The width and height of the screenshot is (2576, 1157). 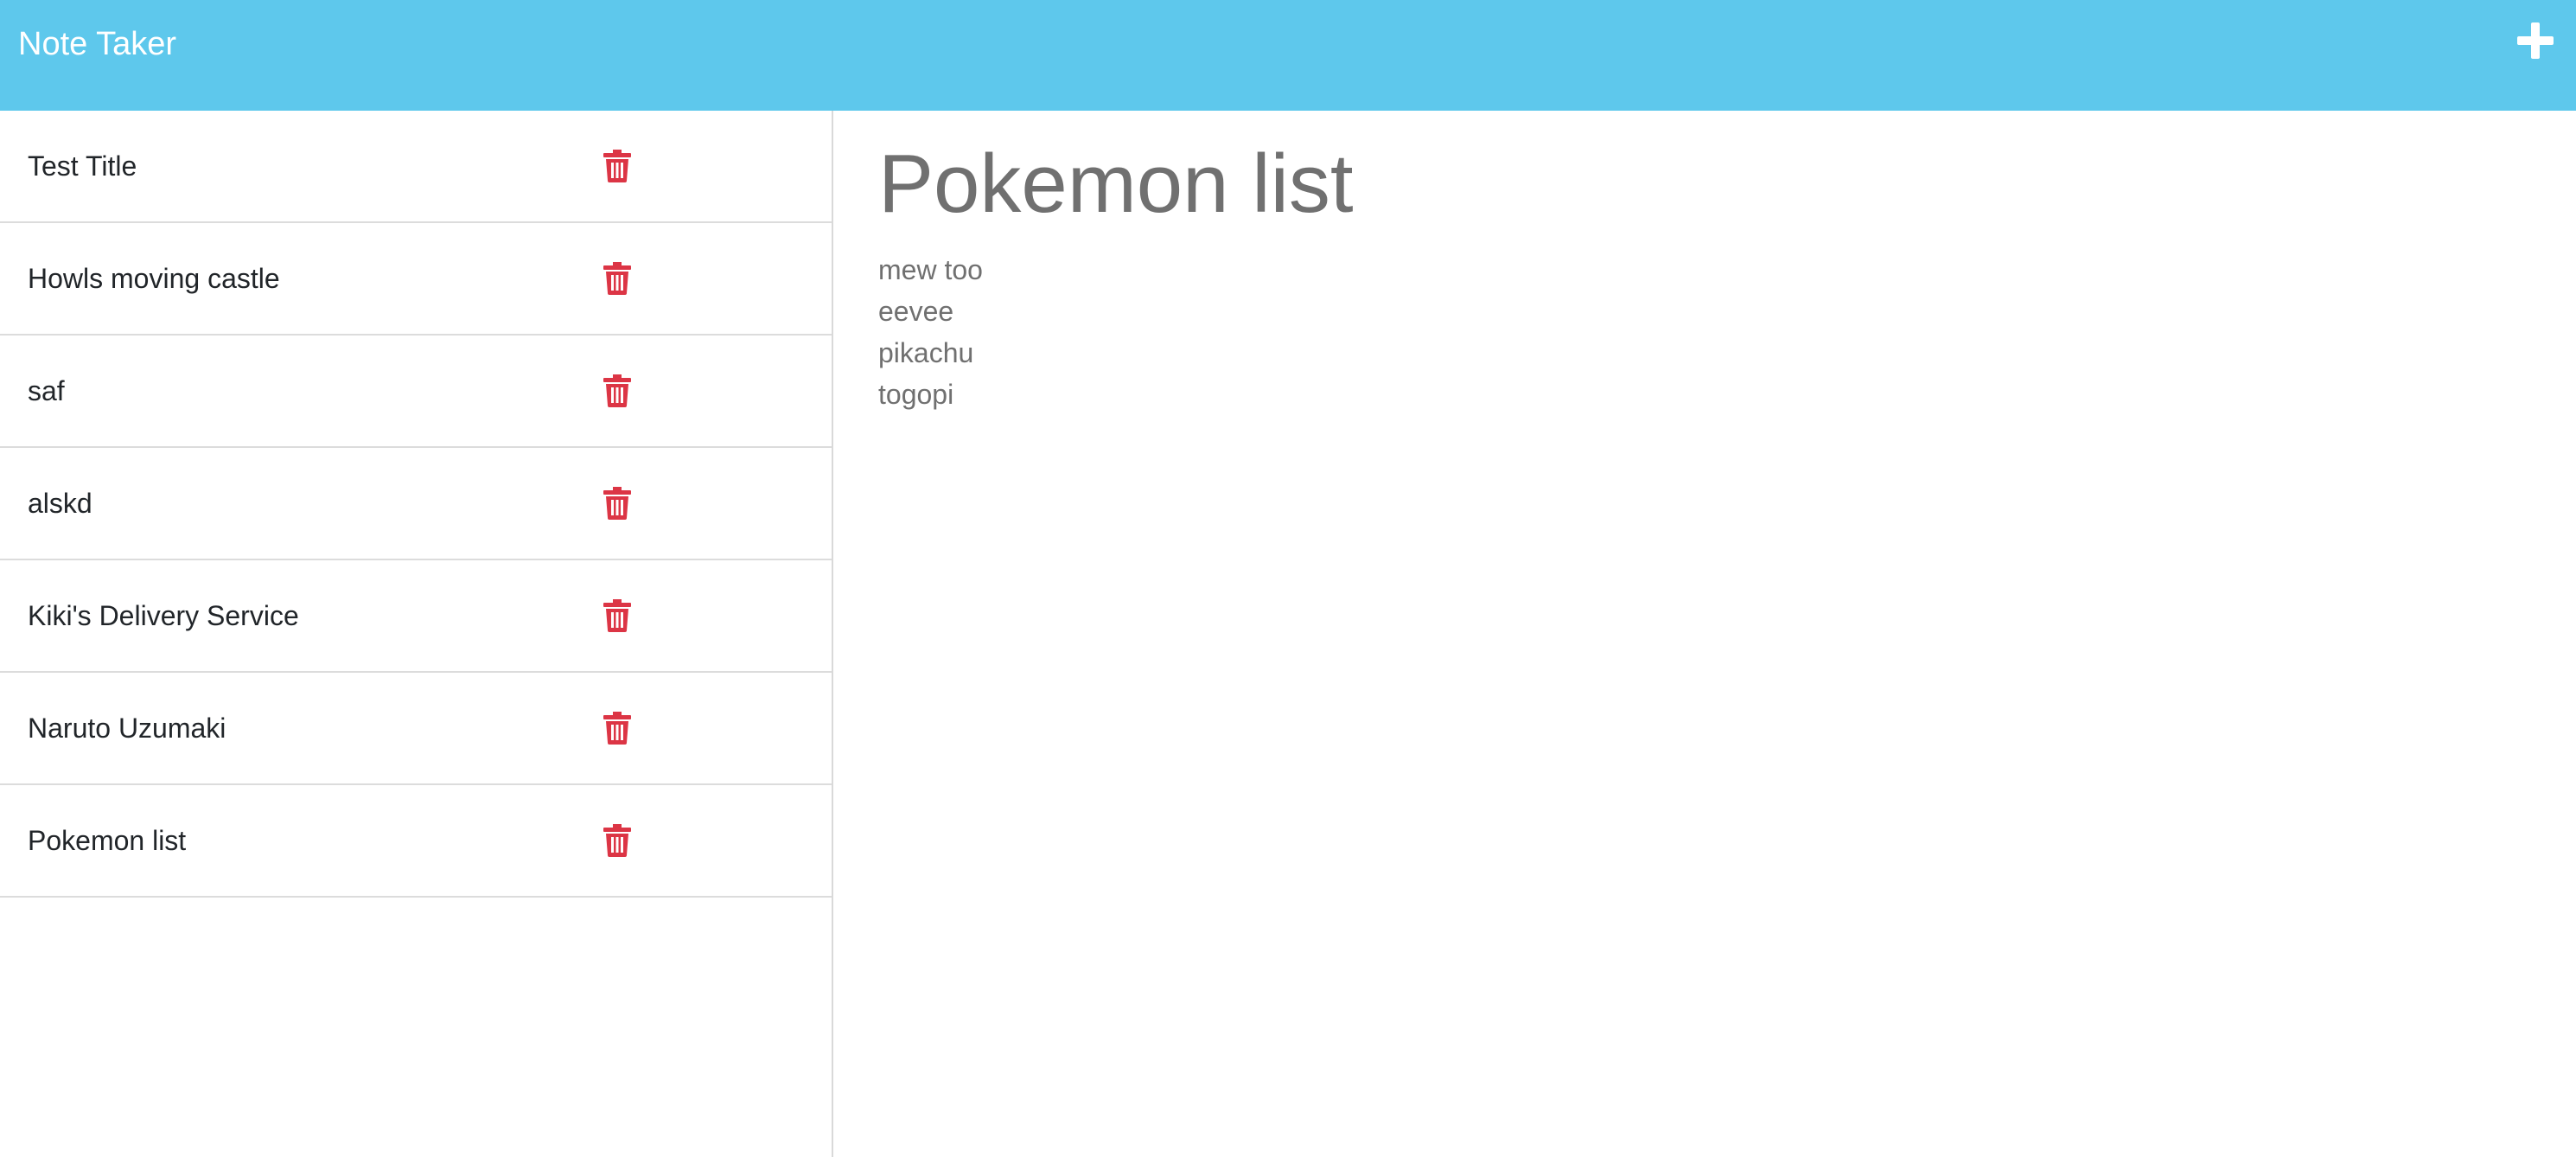 What do you see at coordinates (416, 392) in the screenshot?
I see `note-list-item: saf` at bounding box center [416, 392].